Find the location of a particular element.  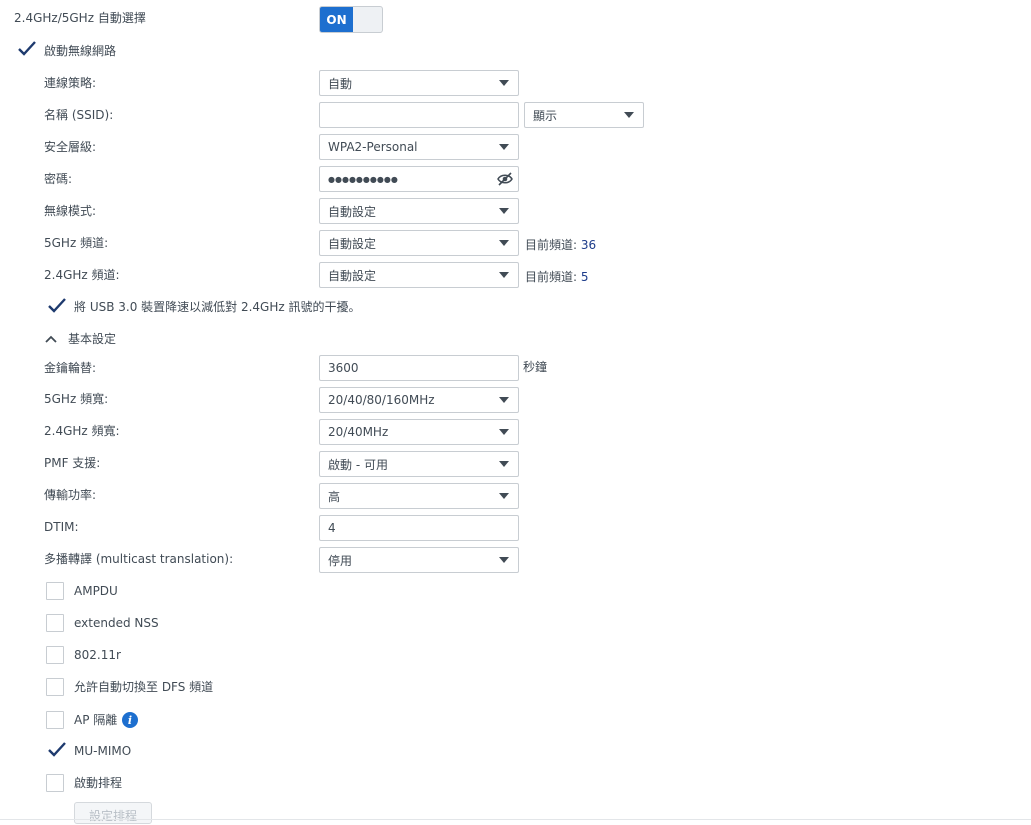

enable-schedule-checkbox is located at coordinates (55, 783).